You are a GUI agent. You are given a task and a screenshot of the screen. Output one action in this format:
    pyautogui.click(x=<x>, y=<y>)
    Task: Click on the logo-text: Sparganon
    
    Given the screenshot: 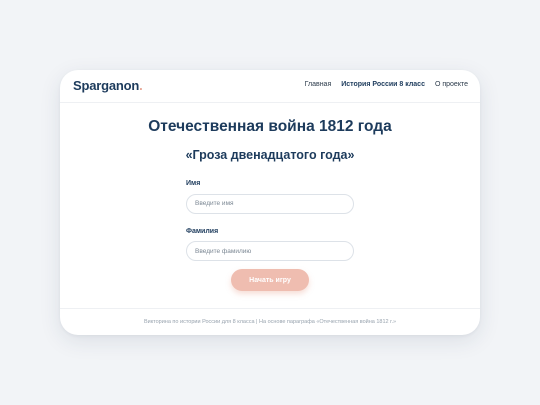 What is the action you would take?
    pyautogui.click(x=106, y=85)
    